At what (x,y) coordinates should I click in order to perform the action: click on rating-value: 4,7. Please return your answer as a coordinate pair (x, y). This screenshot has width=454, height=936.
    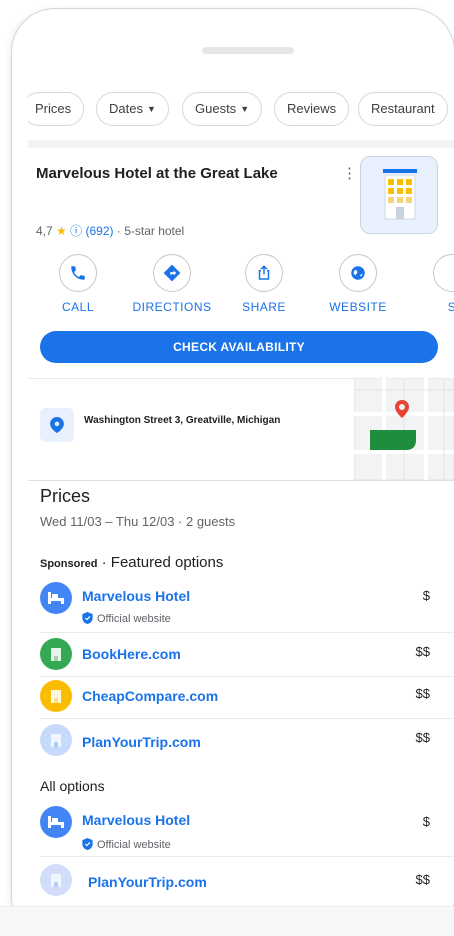
    Looking at the image, I should click on (44, 231).